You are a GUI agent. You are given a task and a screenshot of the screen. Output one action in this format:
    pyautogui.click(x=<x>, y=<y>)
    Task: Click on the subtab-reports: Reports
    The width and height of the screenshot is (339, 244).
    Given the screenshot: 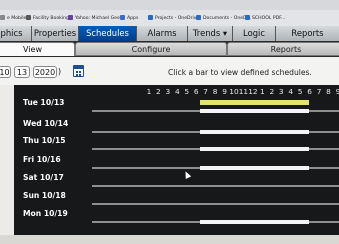 What is the action you would take?
    pyautogui.click(x=283, y=49)
    